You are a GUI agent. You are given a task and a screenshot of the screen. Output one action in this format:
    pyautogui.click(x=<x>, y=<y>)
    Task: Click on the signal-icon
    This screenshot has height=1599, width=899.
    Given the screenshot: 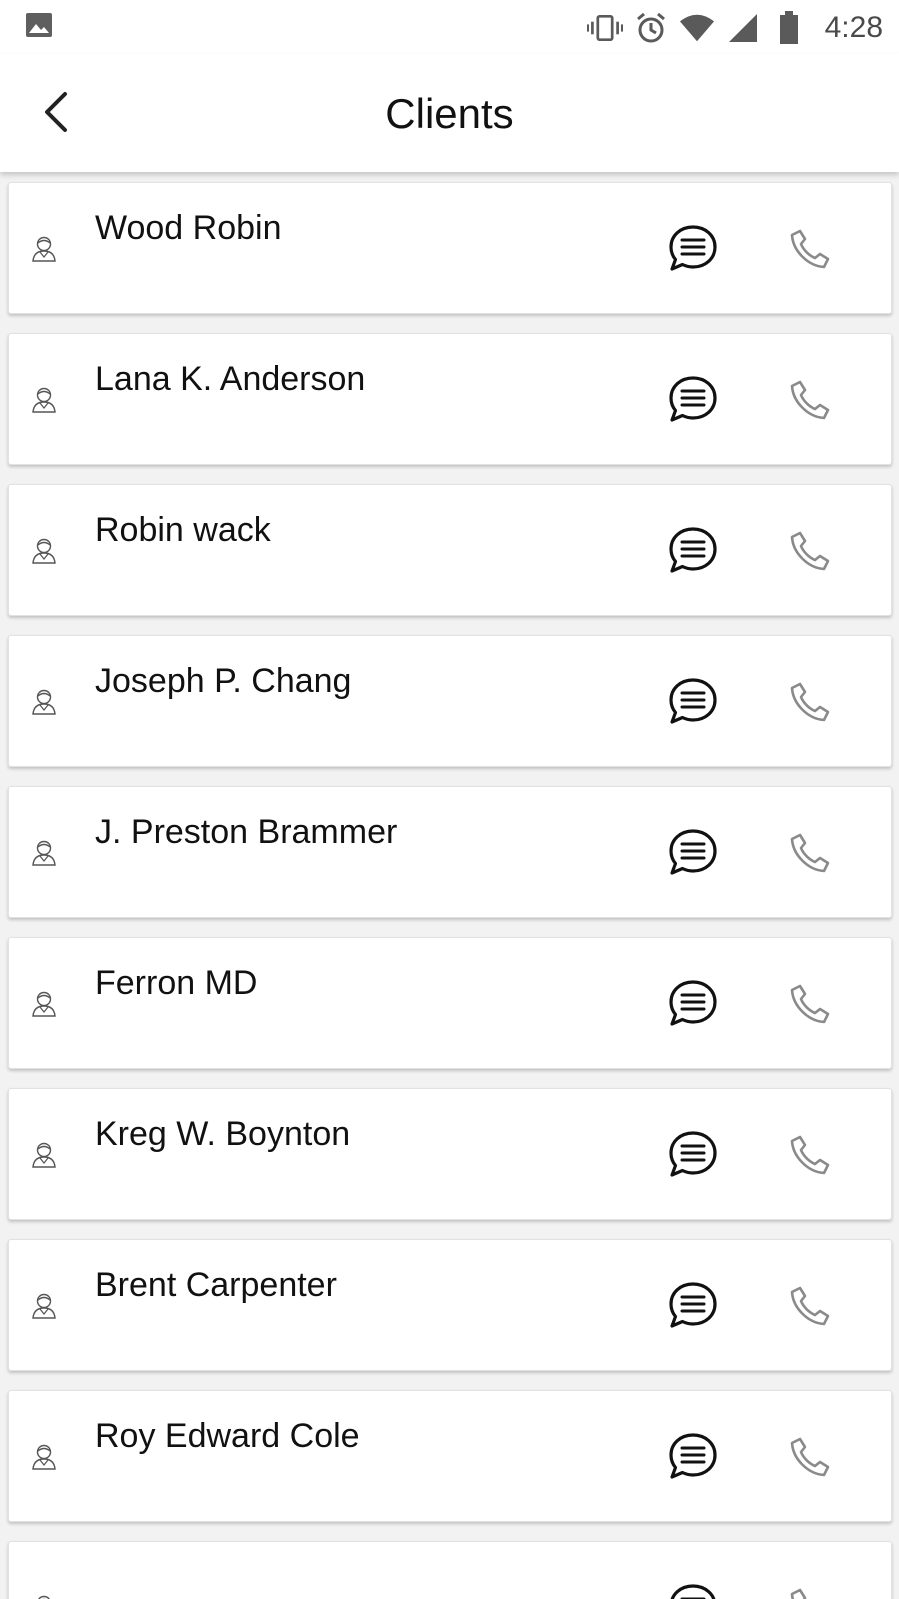 What is the action you would take?
    pyautogui.click(x=743, y=28)
    